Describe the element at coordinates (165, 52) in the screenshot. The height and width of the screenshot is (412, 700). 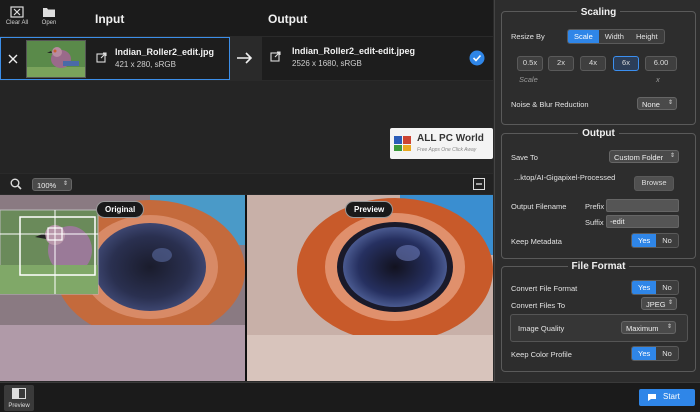
I see `input-file-name: Indian_Roller2_edit.jpg` at that location.